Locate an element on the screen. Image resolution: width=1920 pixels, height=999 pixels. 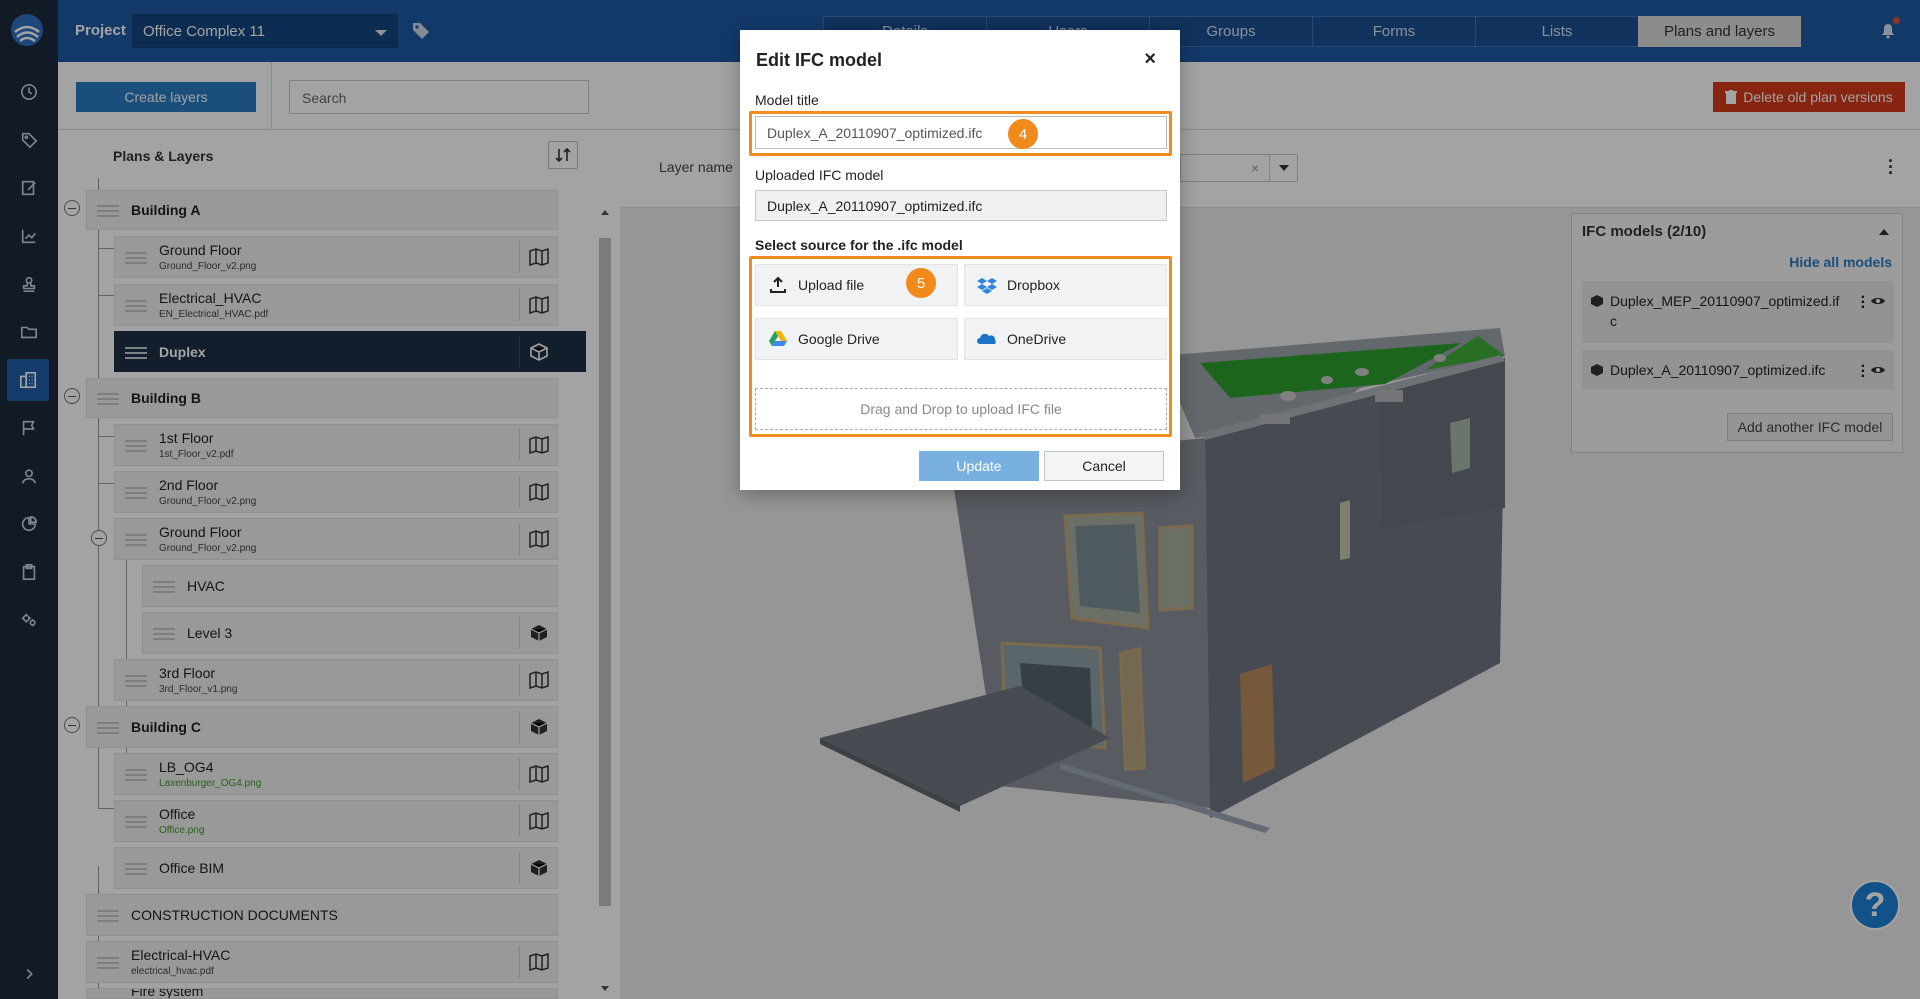
uploaded-ifc-label: Uploaded IFC model is located at coordinates (819, 175).